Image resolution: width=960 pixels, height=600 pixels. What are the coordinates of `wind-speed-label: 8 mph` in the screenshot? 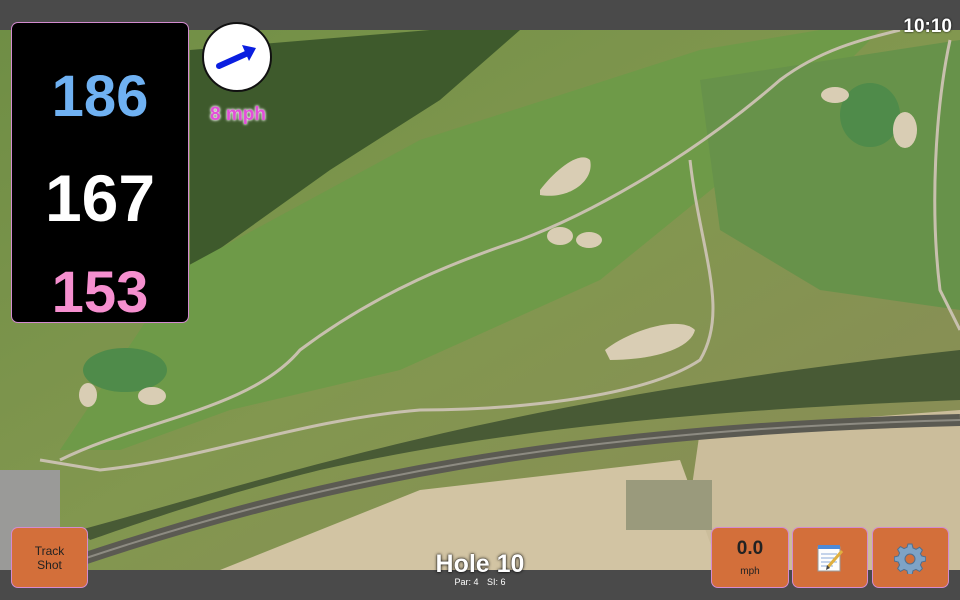 It's located at (238, 114).